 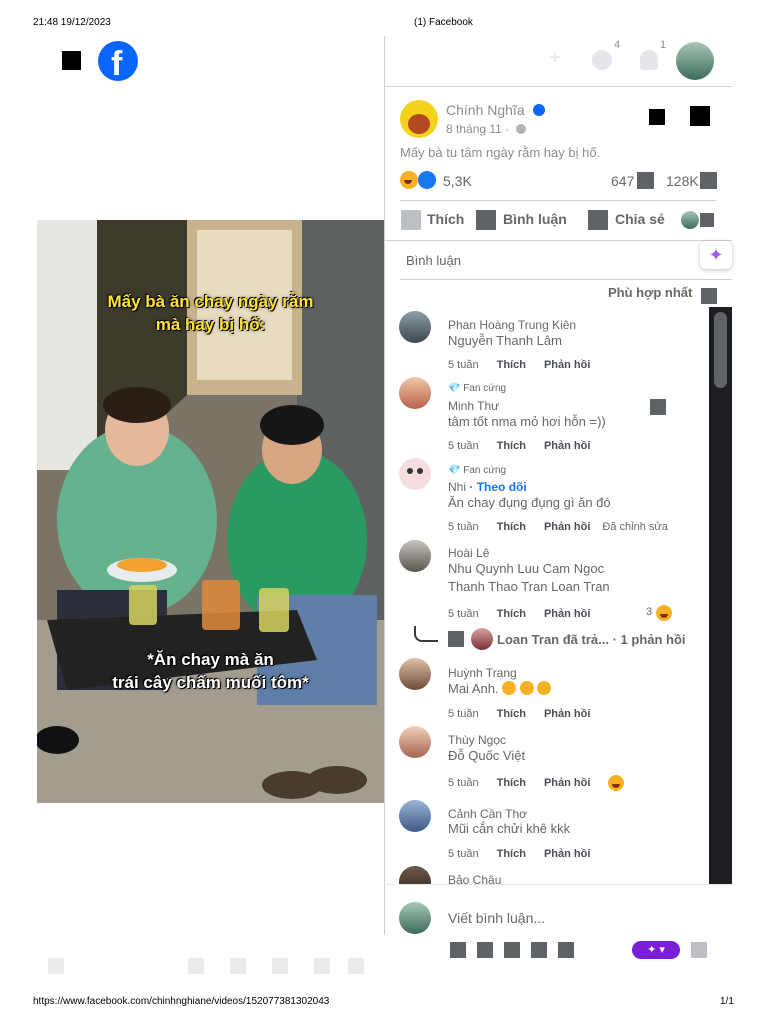 What do you see at coordinates (526, 569) in the screenshot?
I see `comment-text: Nhu Quynh Luu Cam Ngoc` at bounding box center [526, 569].